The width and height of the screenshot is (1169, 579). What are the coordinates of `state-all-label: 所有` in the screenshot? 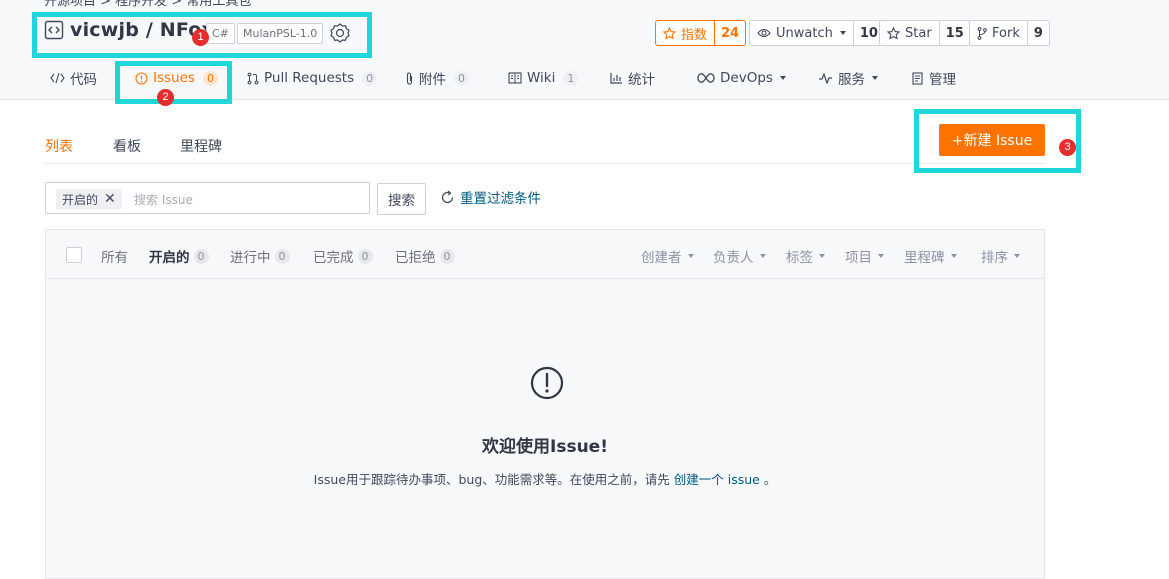 It's located at (114, 258).